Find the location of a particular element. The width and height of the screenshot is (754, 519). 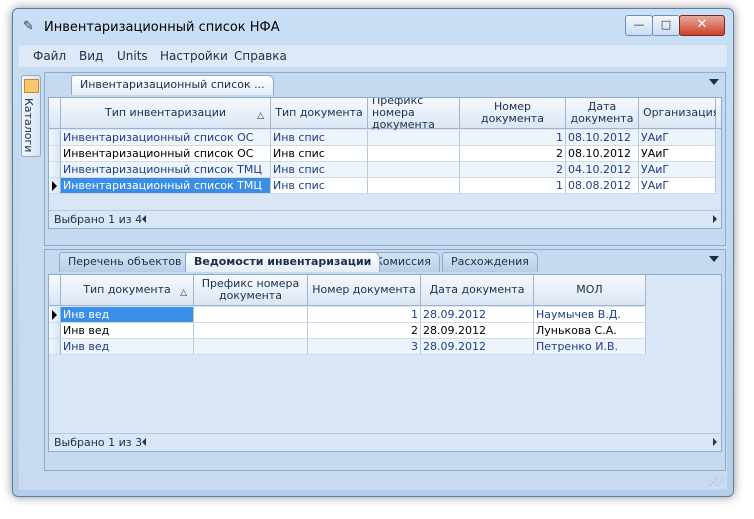

selection-count: Выбрано 1 из 3 is located at coordinates (98, 442).